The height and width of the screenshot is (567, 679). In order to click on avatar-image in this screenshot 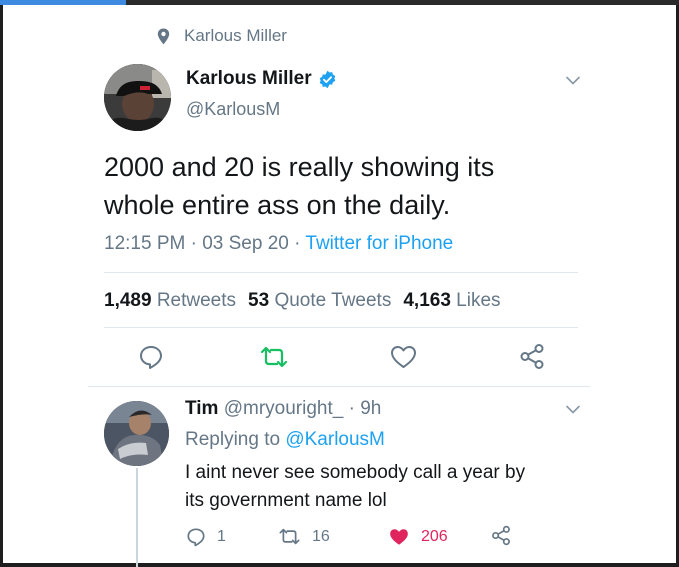, I will do `click(137, 97)`.